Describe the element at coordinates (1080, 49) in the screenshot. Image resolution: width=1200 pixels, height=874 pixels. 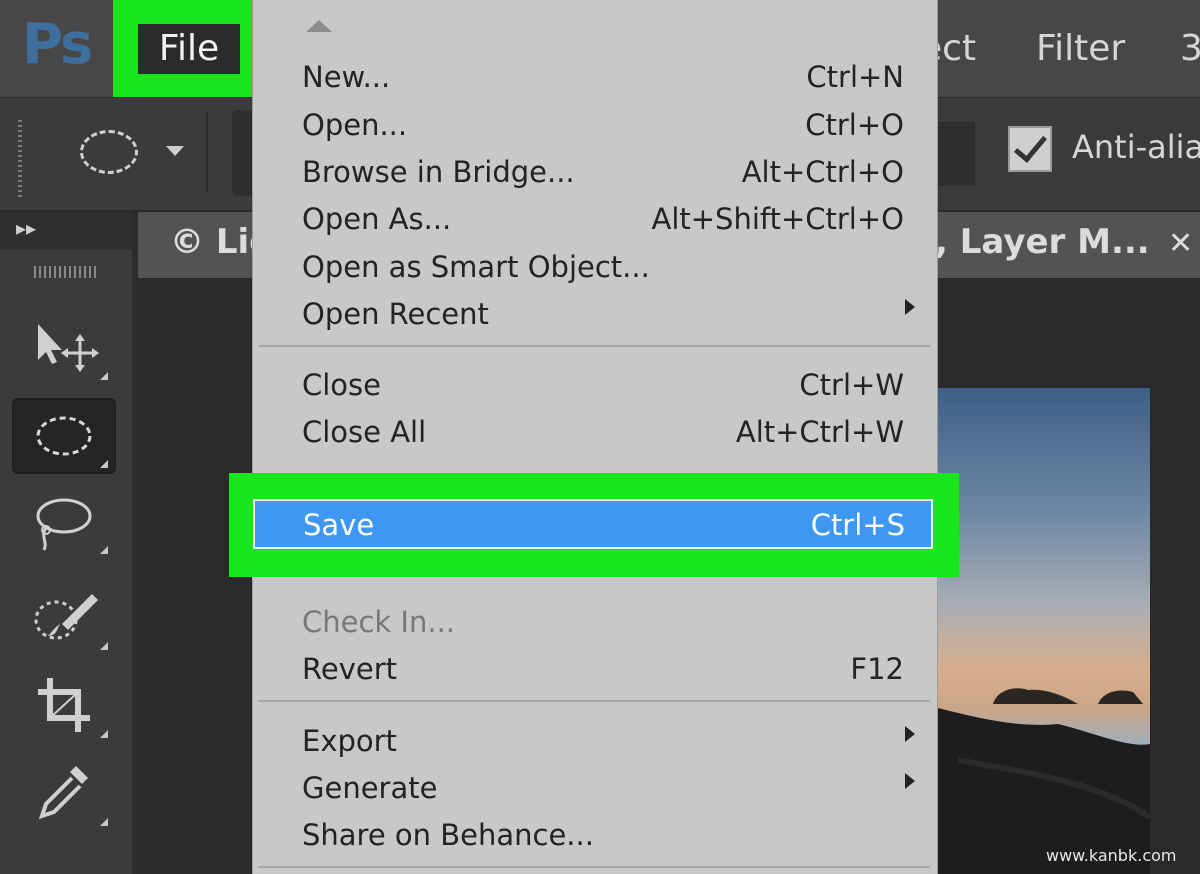
I see `filter-menu-button: Filter` at that location.